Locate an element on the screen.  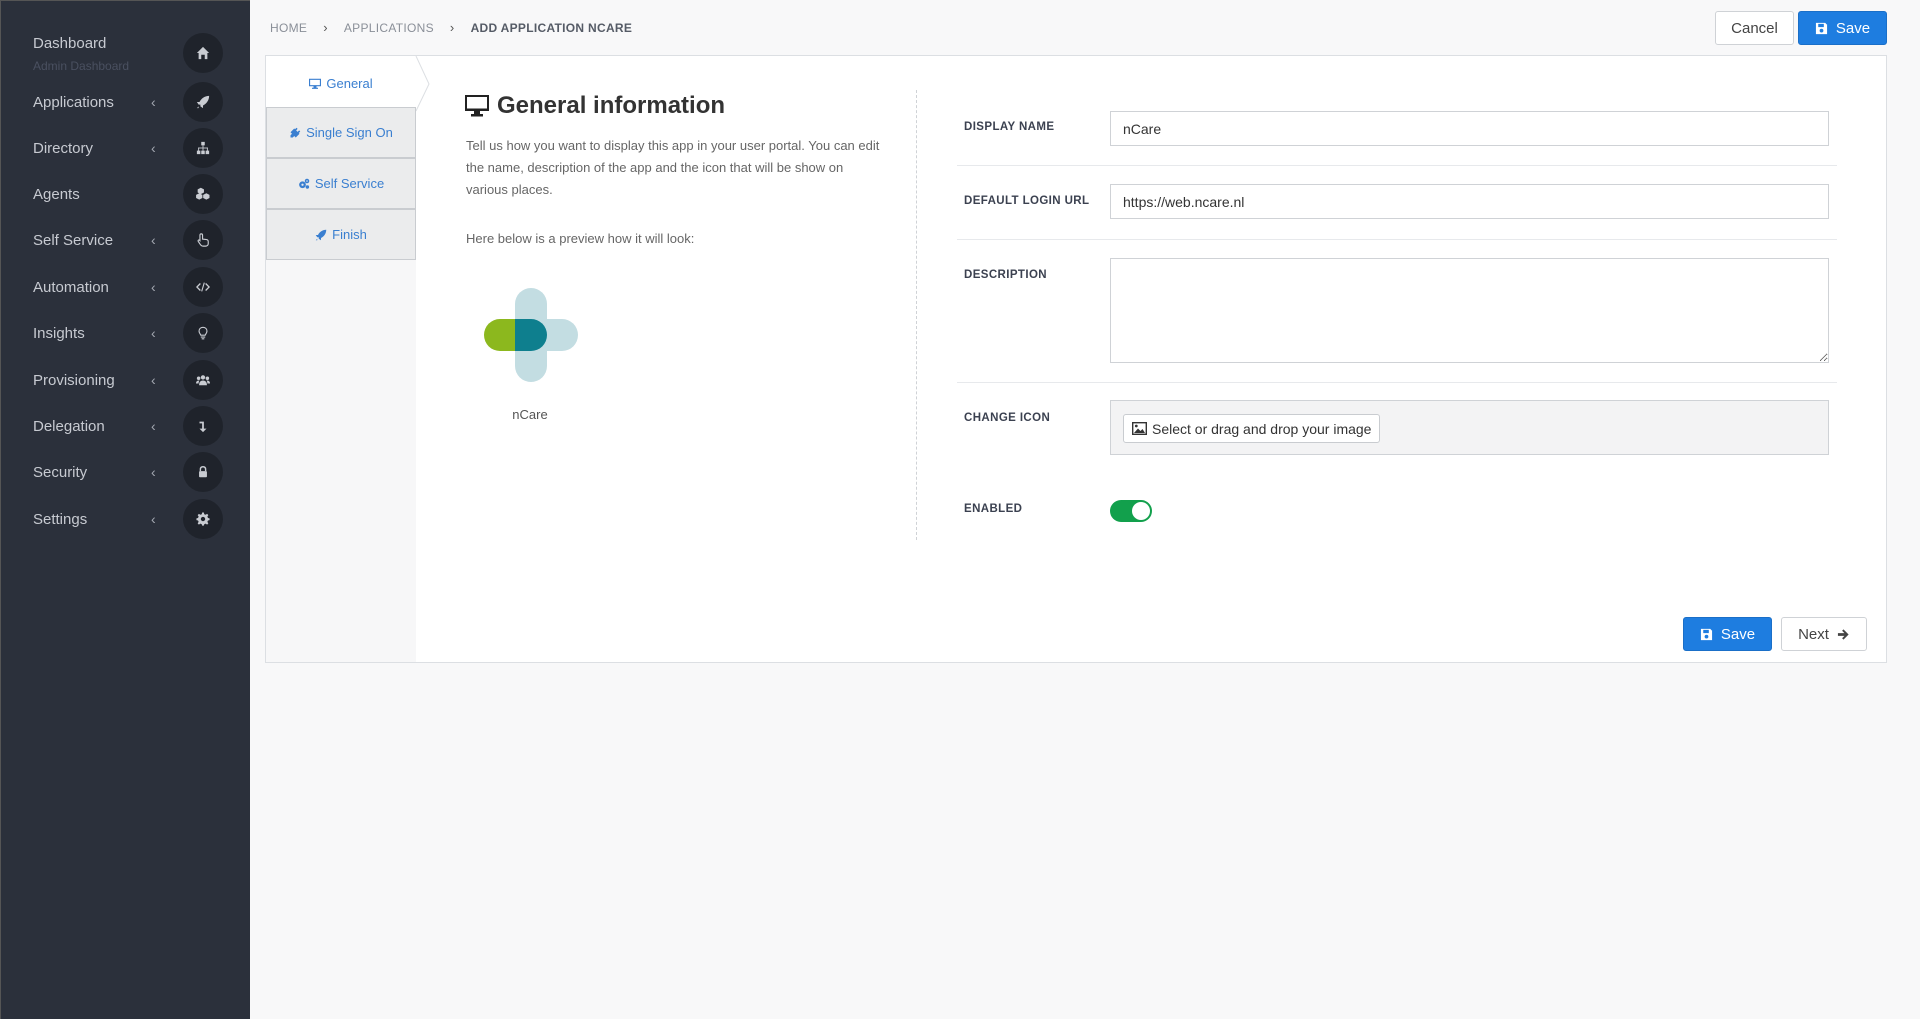
tab-single-sign-on: Single Sign On is located at coordinates (341, 132).